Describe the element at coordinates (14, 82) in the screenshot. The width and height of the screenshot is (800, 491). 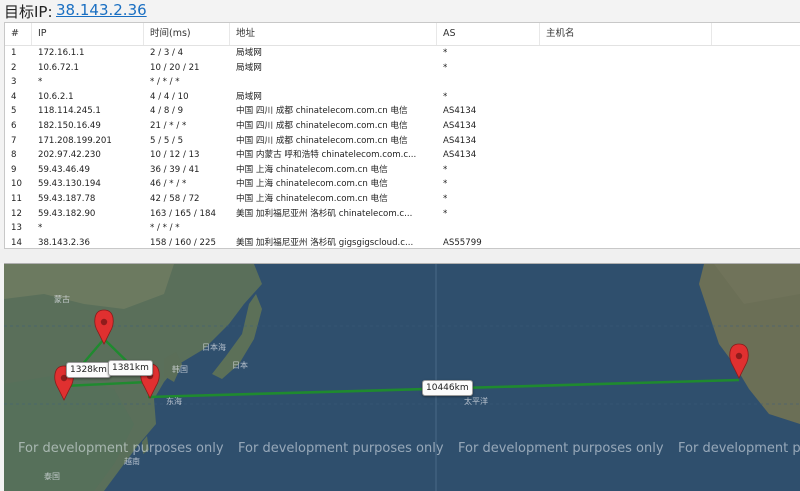
I see `cell-index: 3` at that location.